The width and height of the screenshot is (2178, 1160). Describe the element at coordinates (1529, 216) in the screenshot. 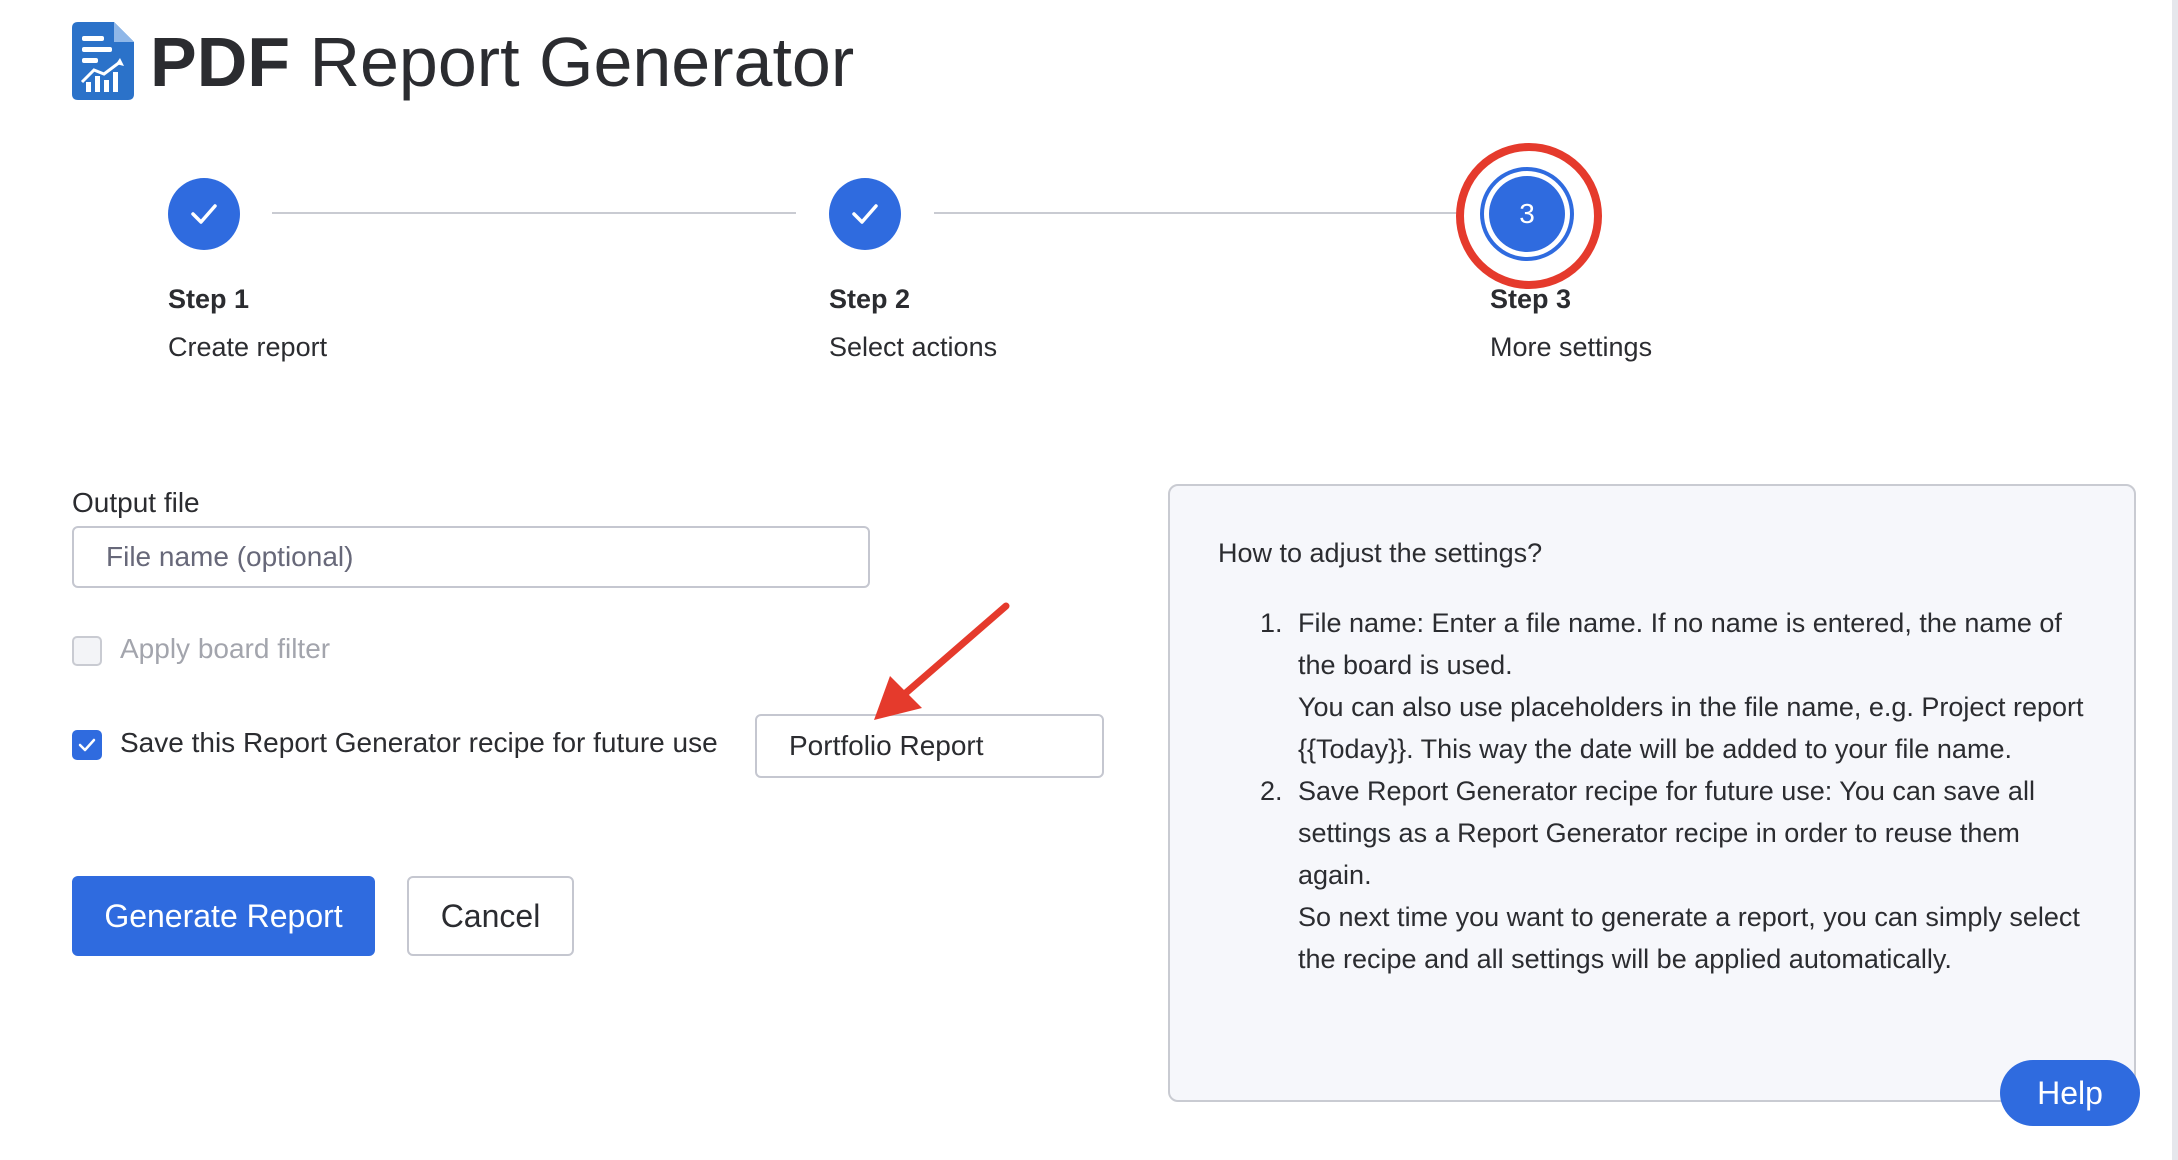

I see `annotation-highlight-circle` at that location.